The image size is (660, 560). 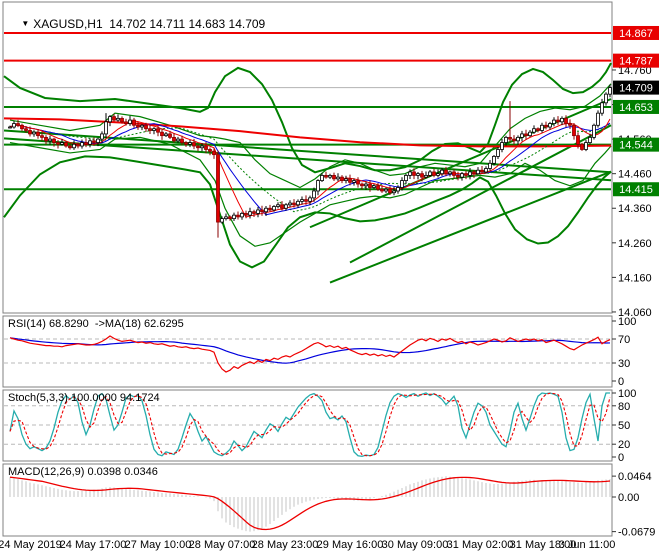 I want to click on rsi-ma-line, so click(x=310, y=350).